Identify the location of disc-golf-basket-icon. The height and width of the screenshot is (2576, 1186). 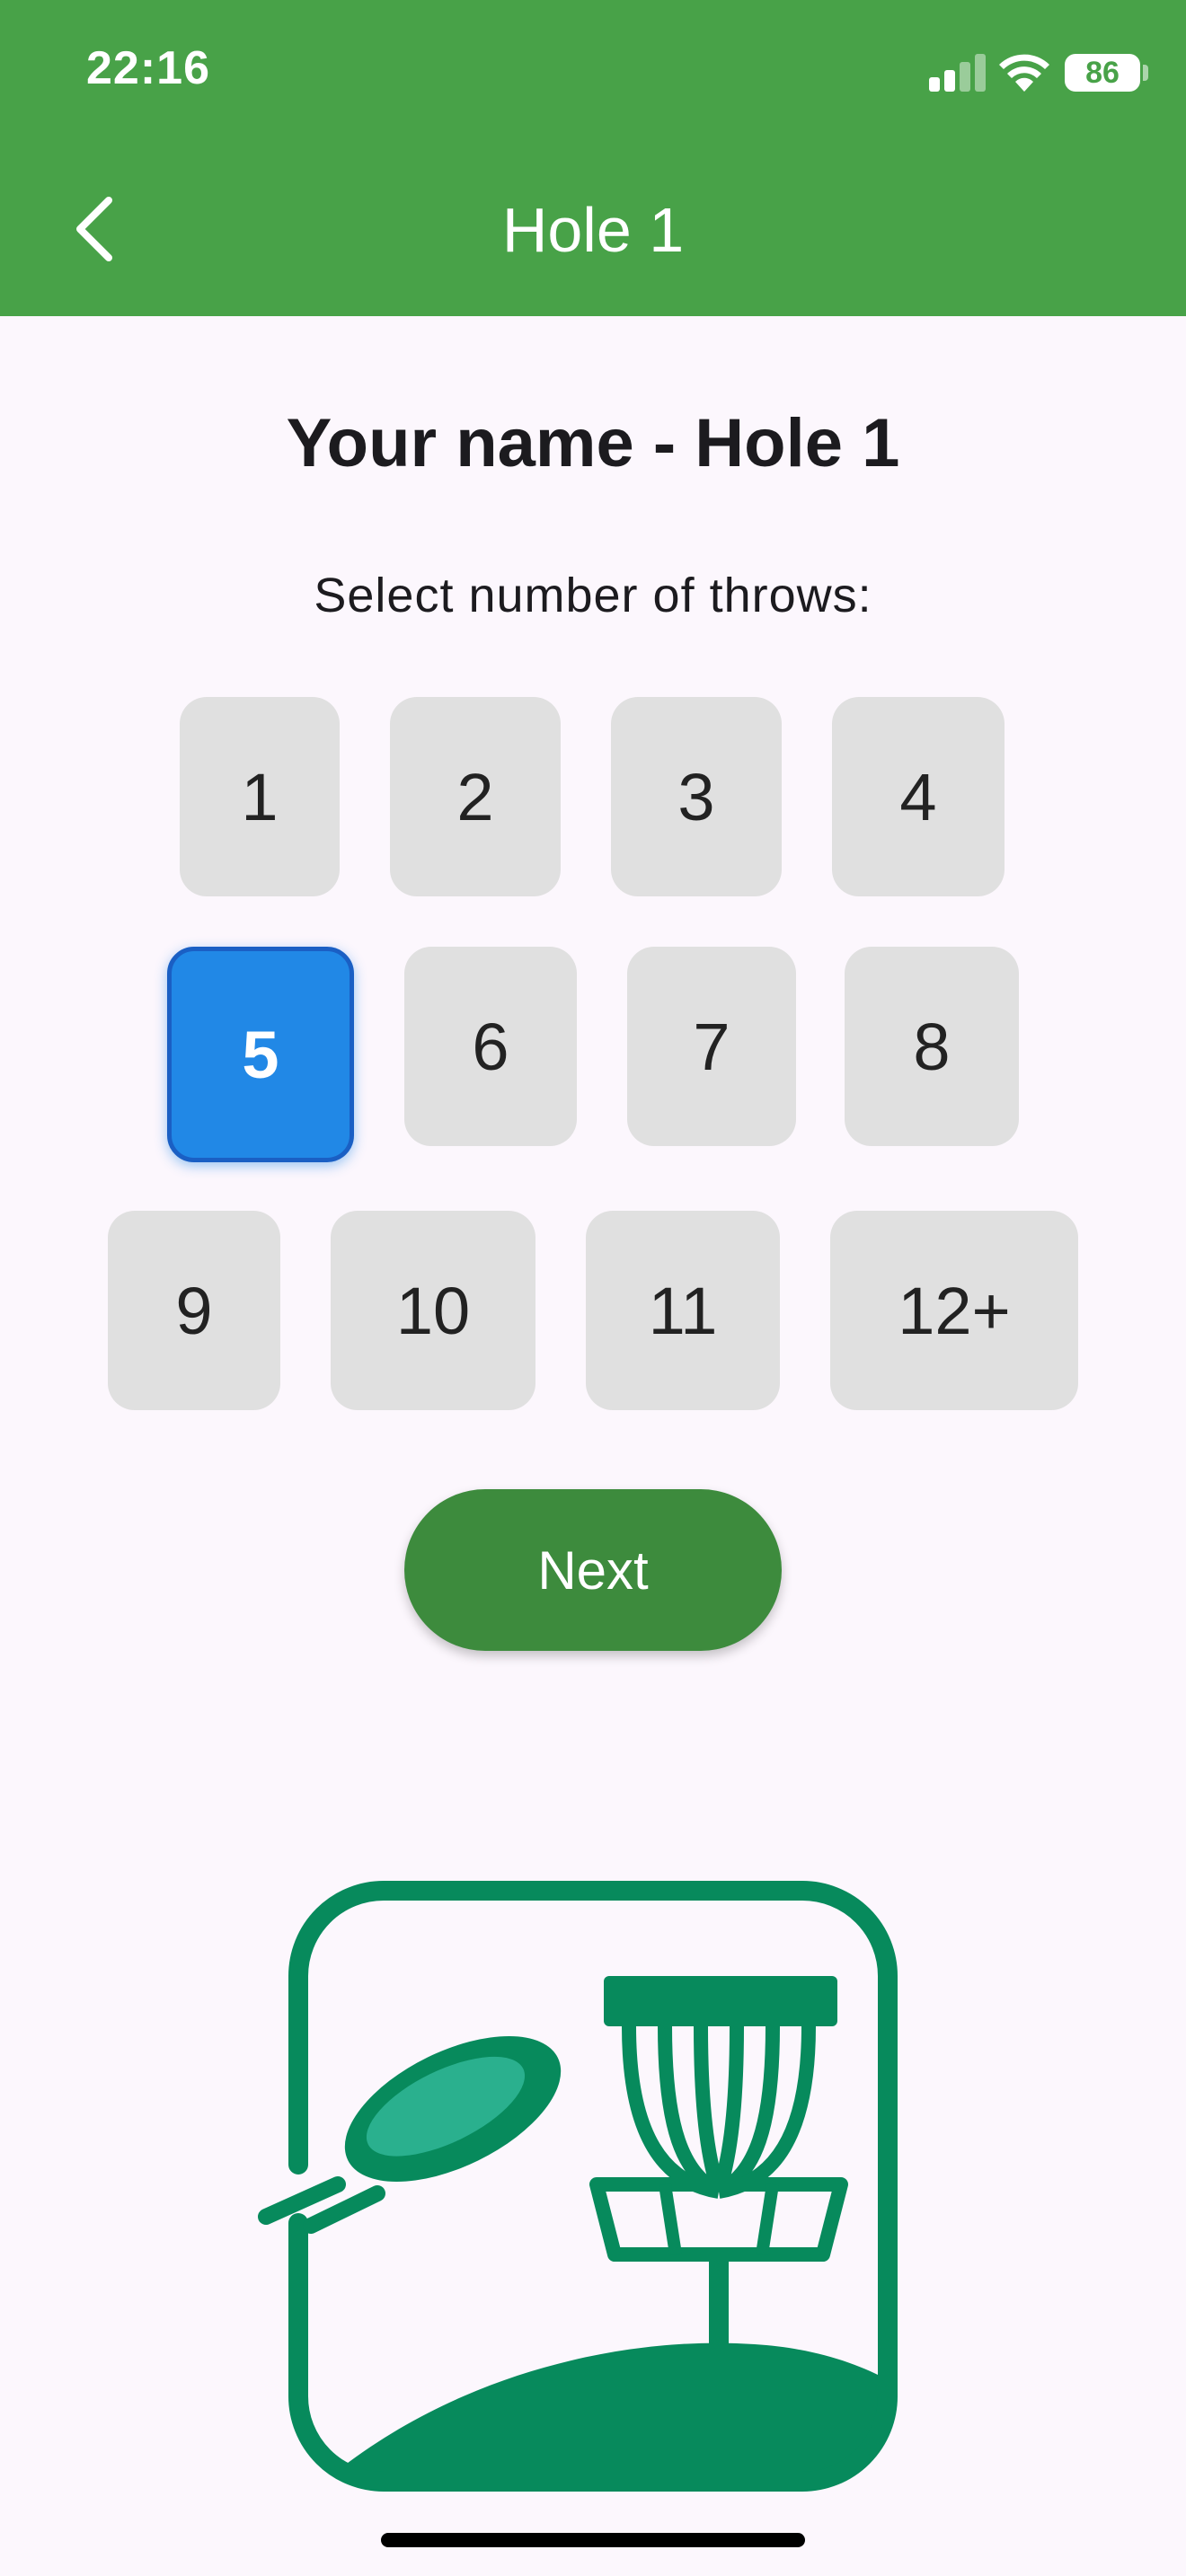
(578, 2186).